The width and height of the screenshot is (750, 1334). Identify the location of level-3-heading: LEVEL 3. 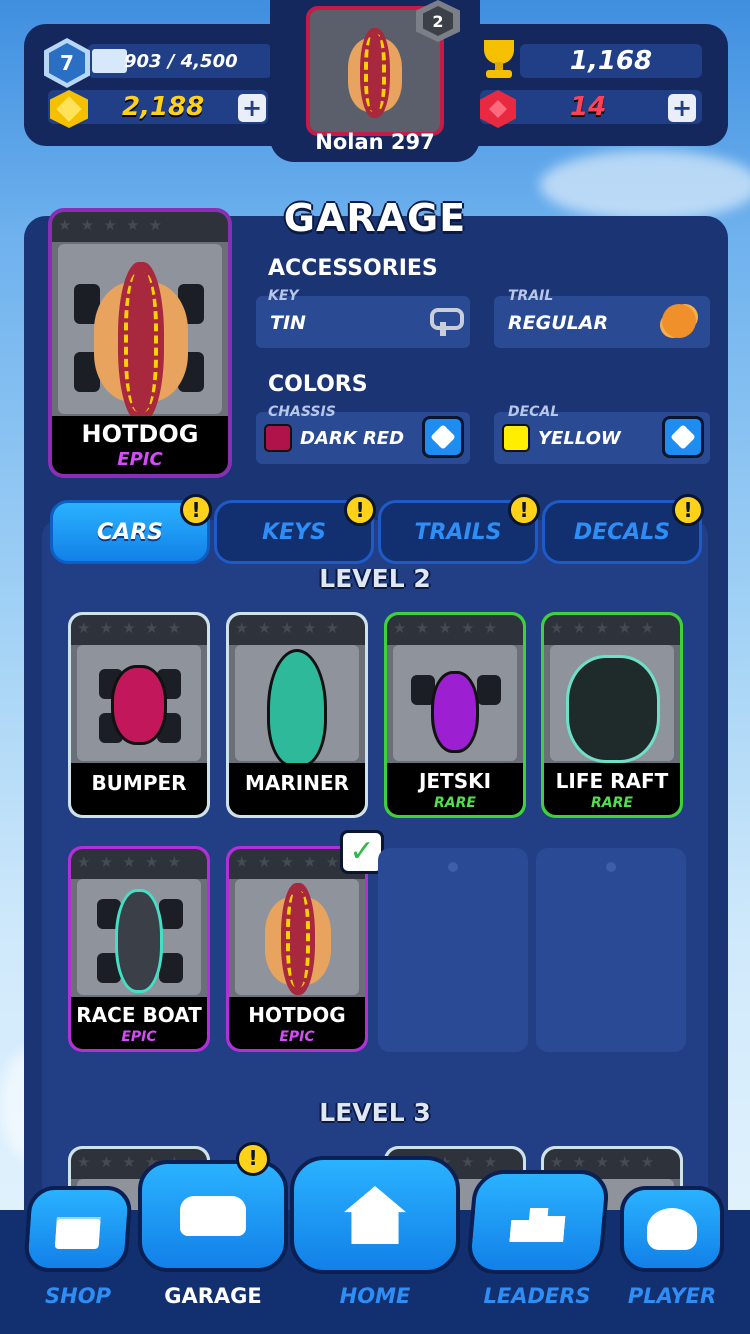
(375, 1112).